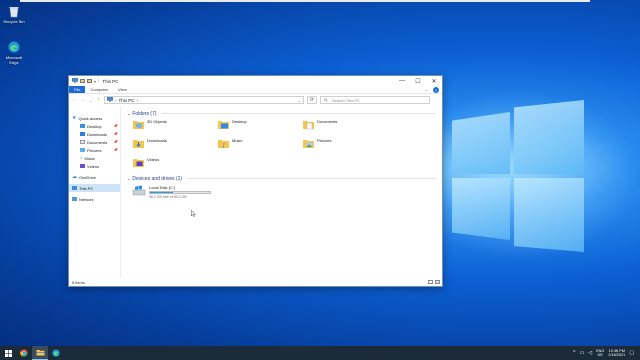 The height and width of the screenshot is (360, 640). Describe the element at coordinates (281, 178) in the screenshot. I see `drives-group-header: ⌄ Devices and drives (1)` at that location.